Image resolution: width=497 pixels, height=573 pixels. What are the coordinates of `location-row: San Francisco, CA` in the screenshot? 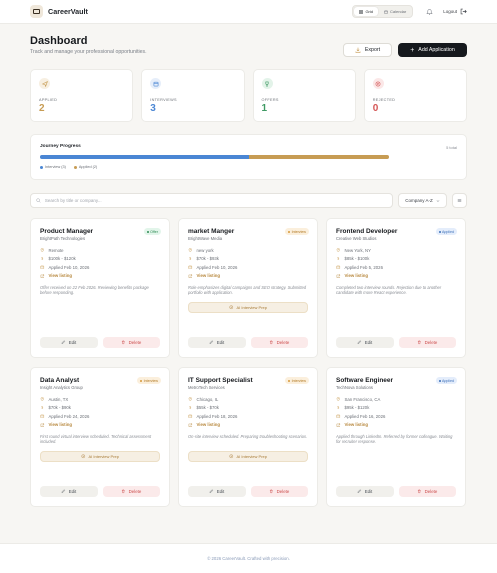 It's located at (396, 399).